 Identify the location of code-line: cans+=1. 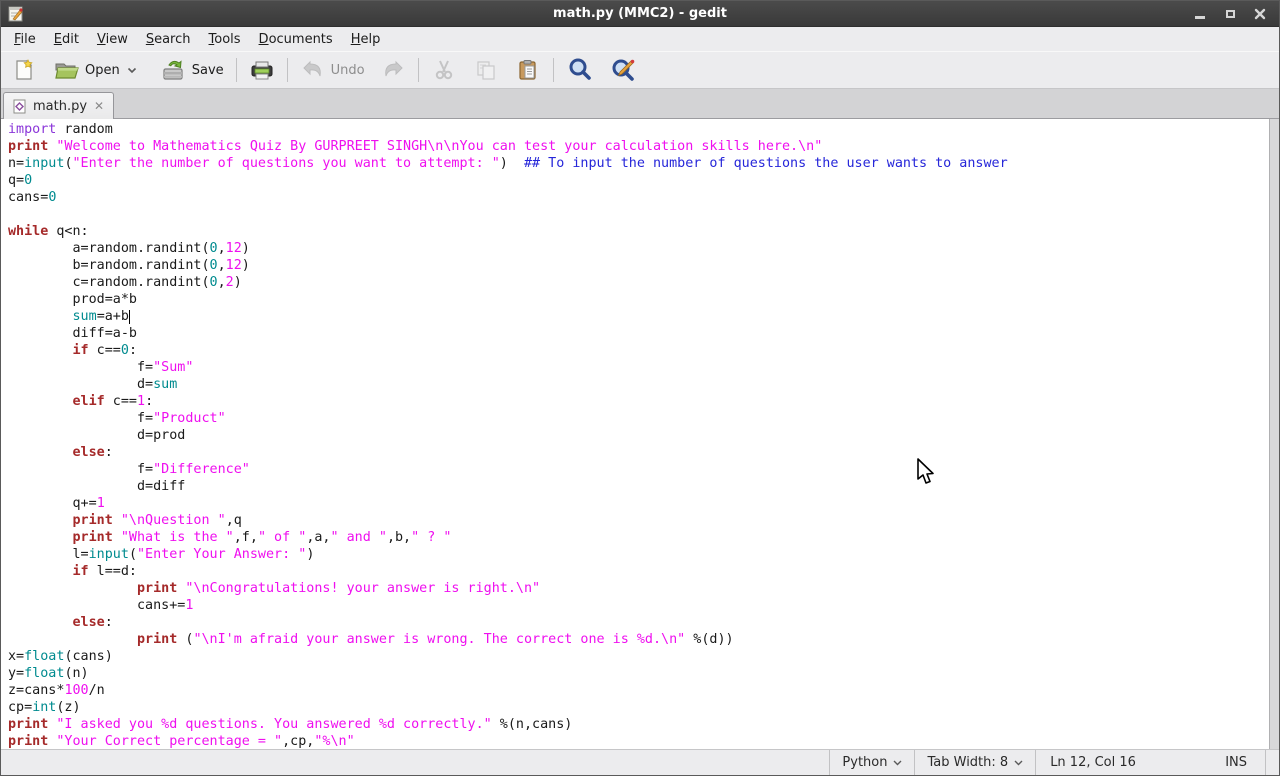
(101, 605).